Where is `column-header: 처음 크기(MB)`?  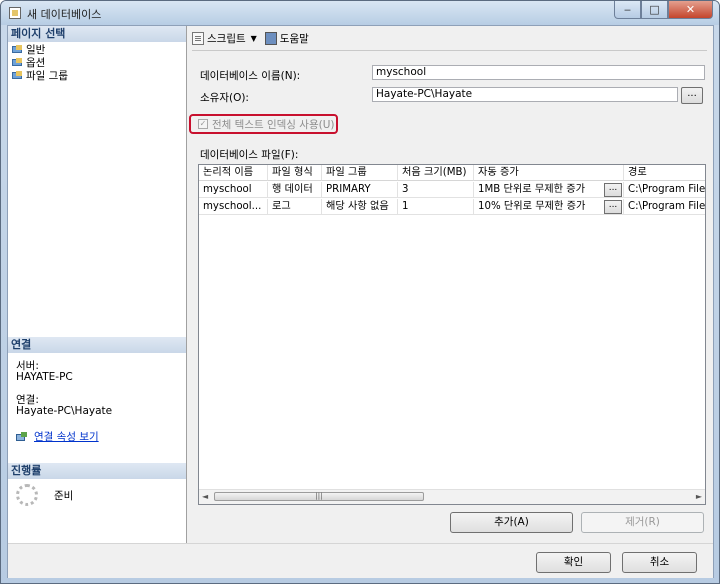 column-header: 처음 크기(MB) is located at coordinates (436, 173).